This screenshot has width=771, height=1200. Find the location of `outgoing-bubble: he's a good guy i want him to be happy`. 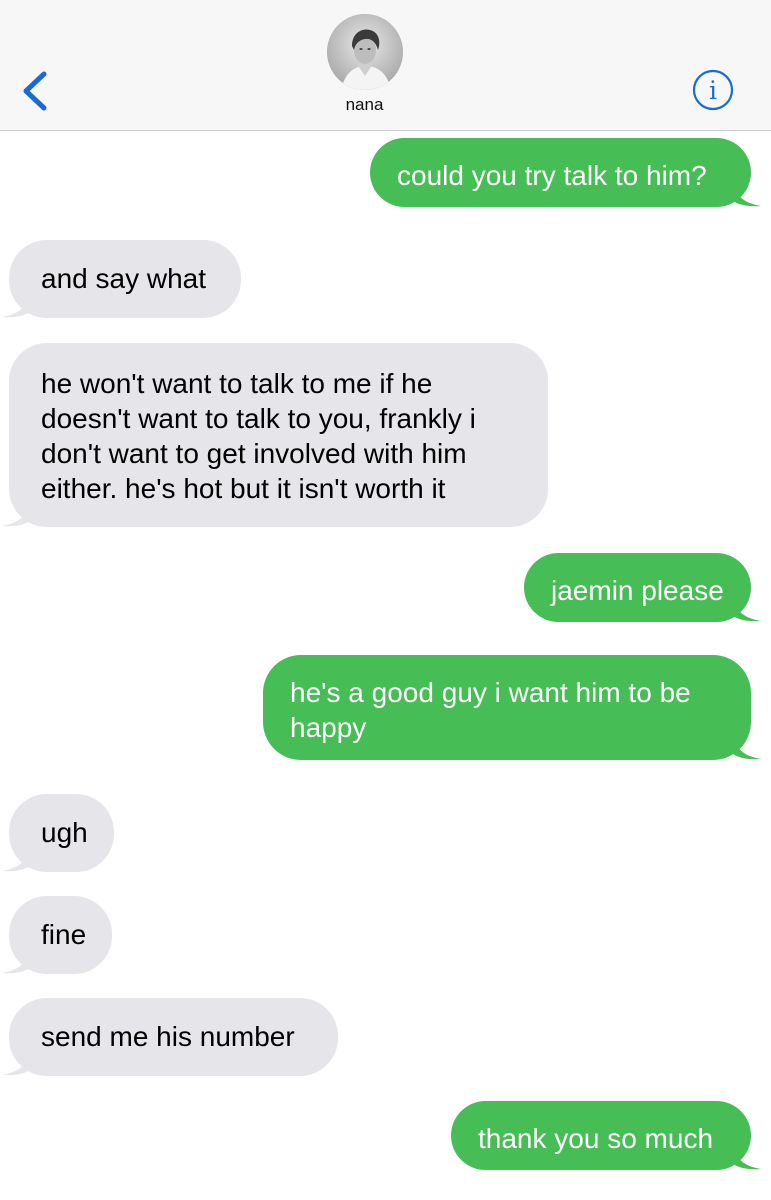

outgoing-bubble: he's a good guy i want him to be happy is located at coordinates (512, 707).